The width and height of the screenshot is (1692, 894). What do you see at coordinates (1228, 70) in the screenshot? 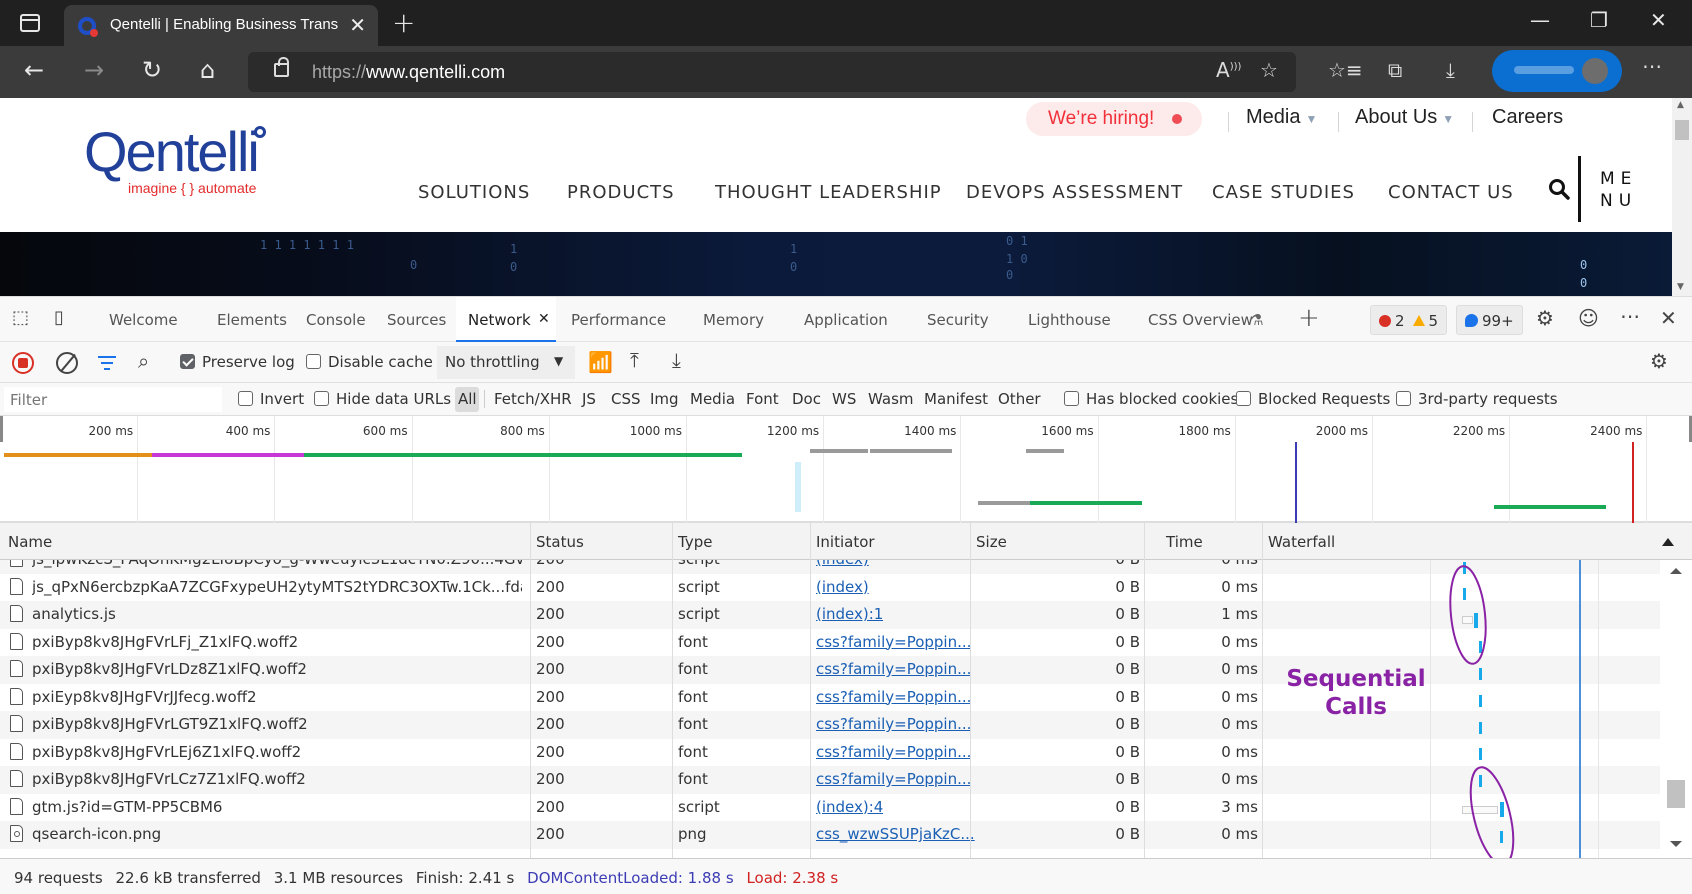
I see `read-aloud-icon: A)))` at bounding box center [1228, 70].